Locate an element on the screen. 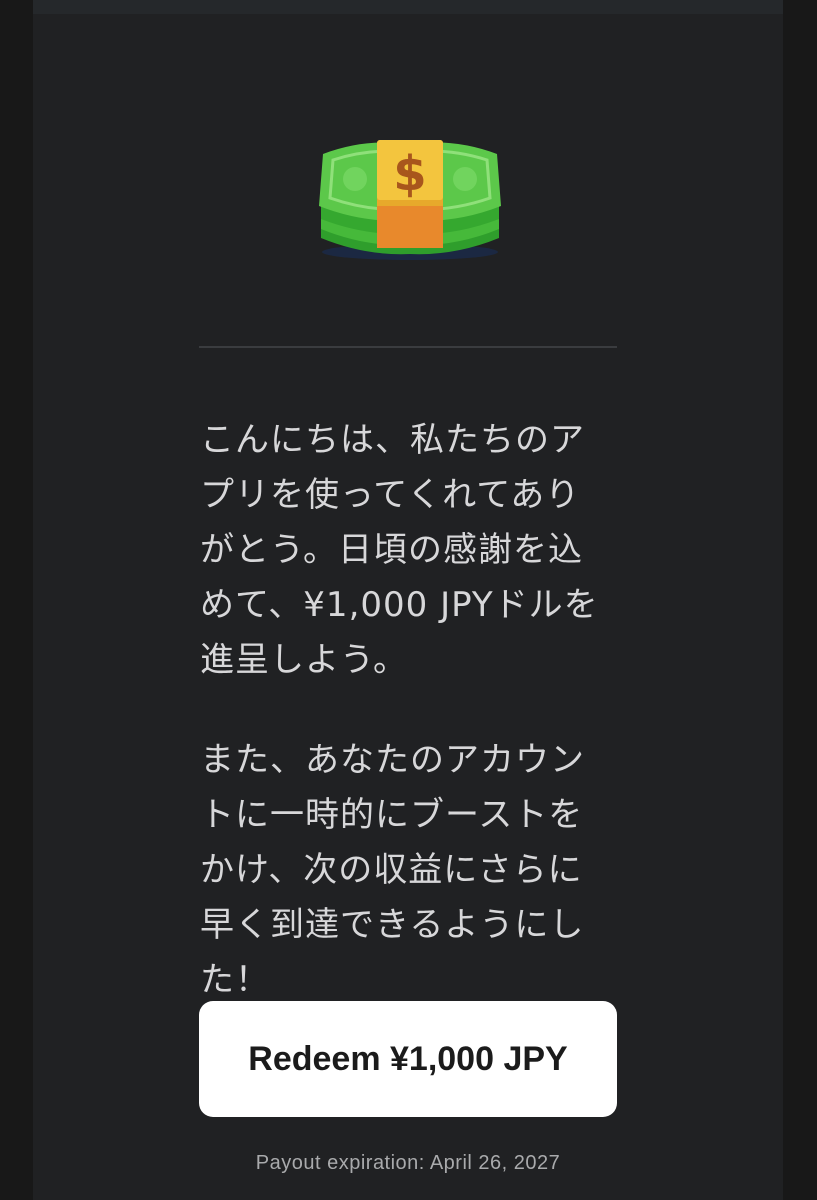  divider is located at coordinates (408, 347).